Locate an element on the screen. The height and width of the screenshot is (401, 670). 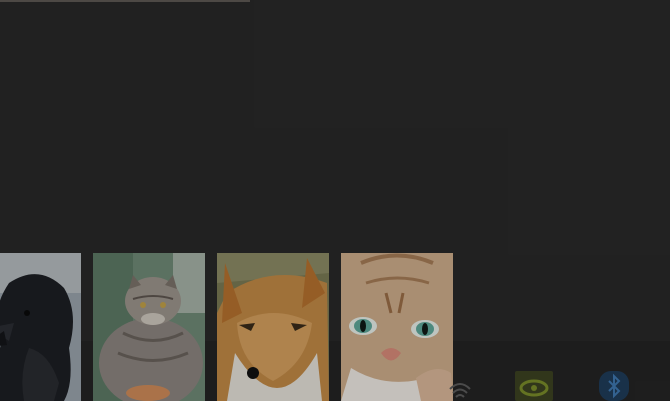
bluetooth-icon is located at coordinates (614, 386).